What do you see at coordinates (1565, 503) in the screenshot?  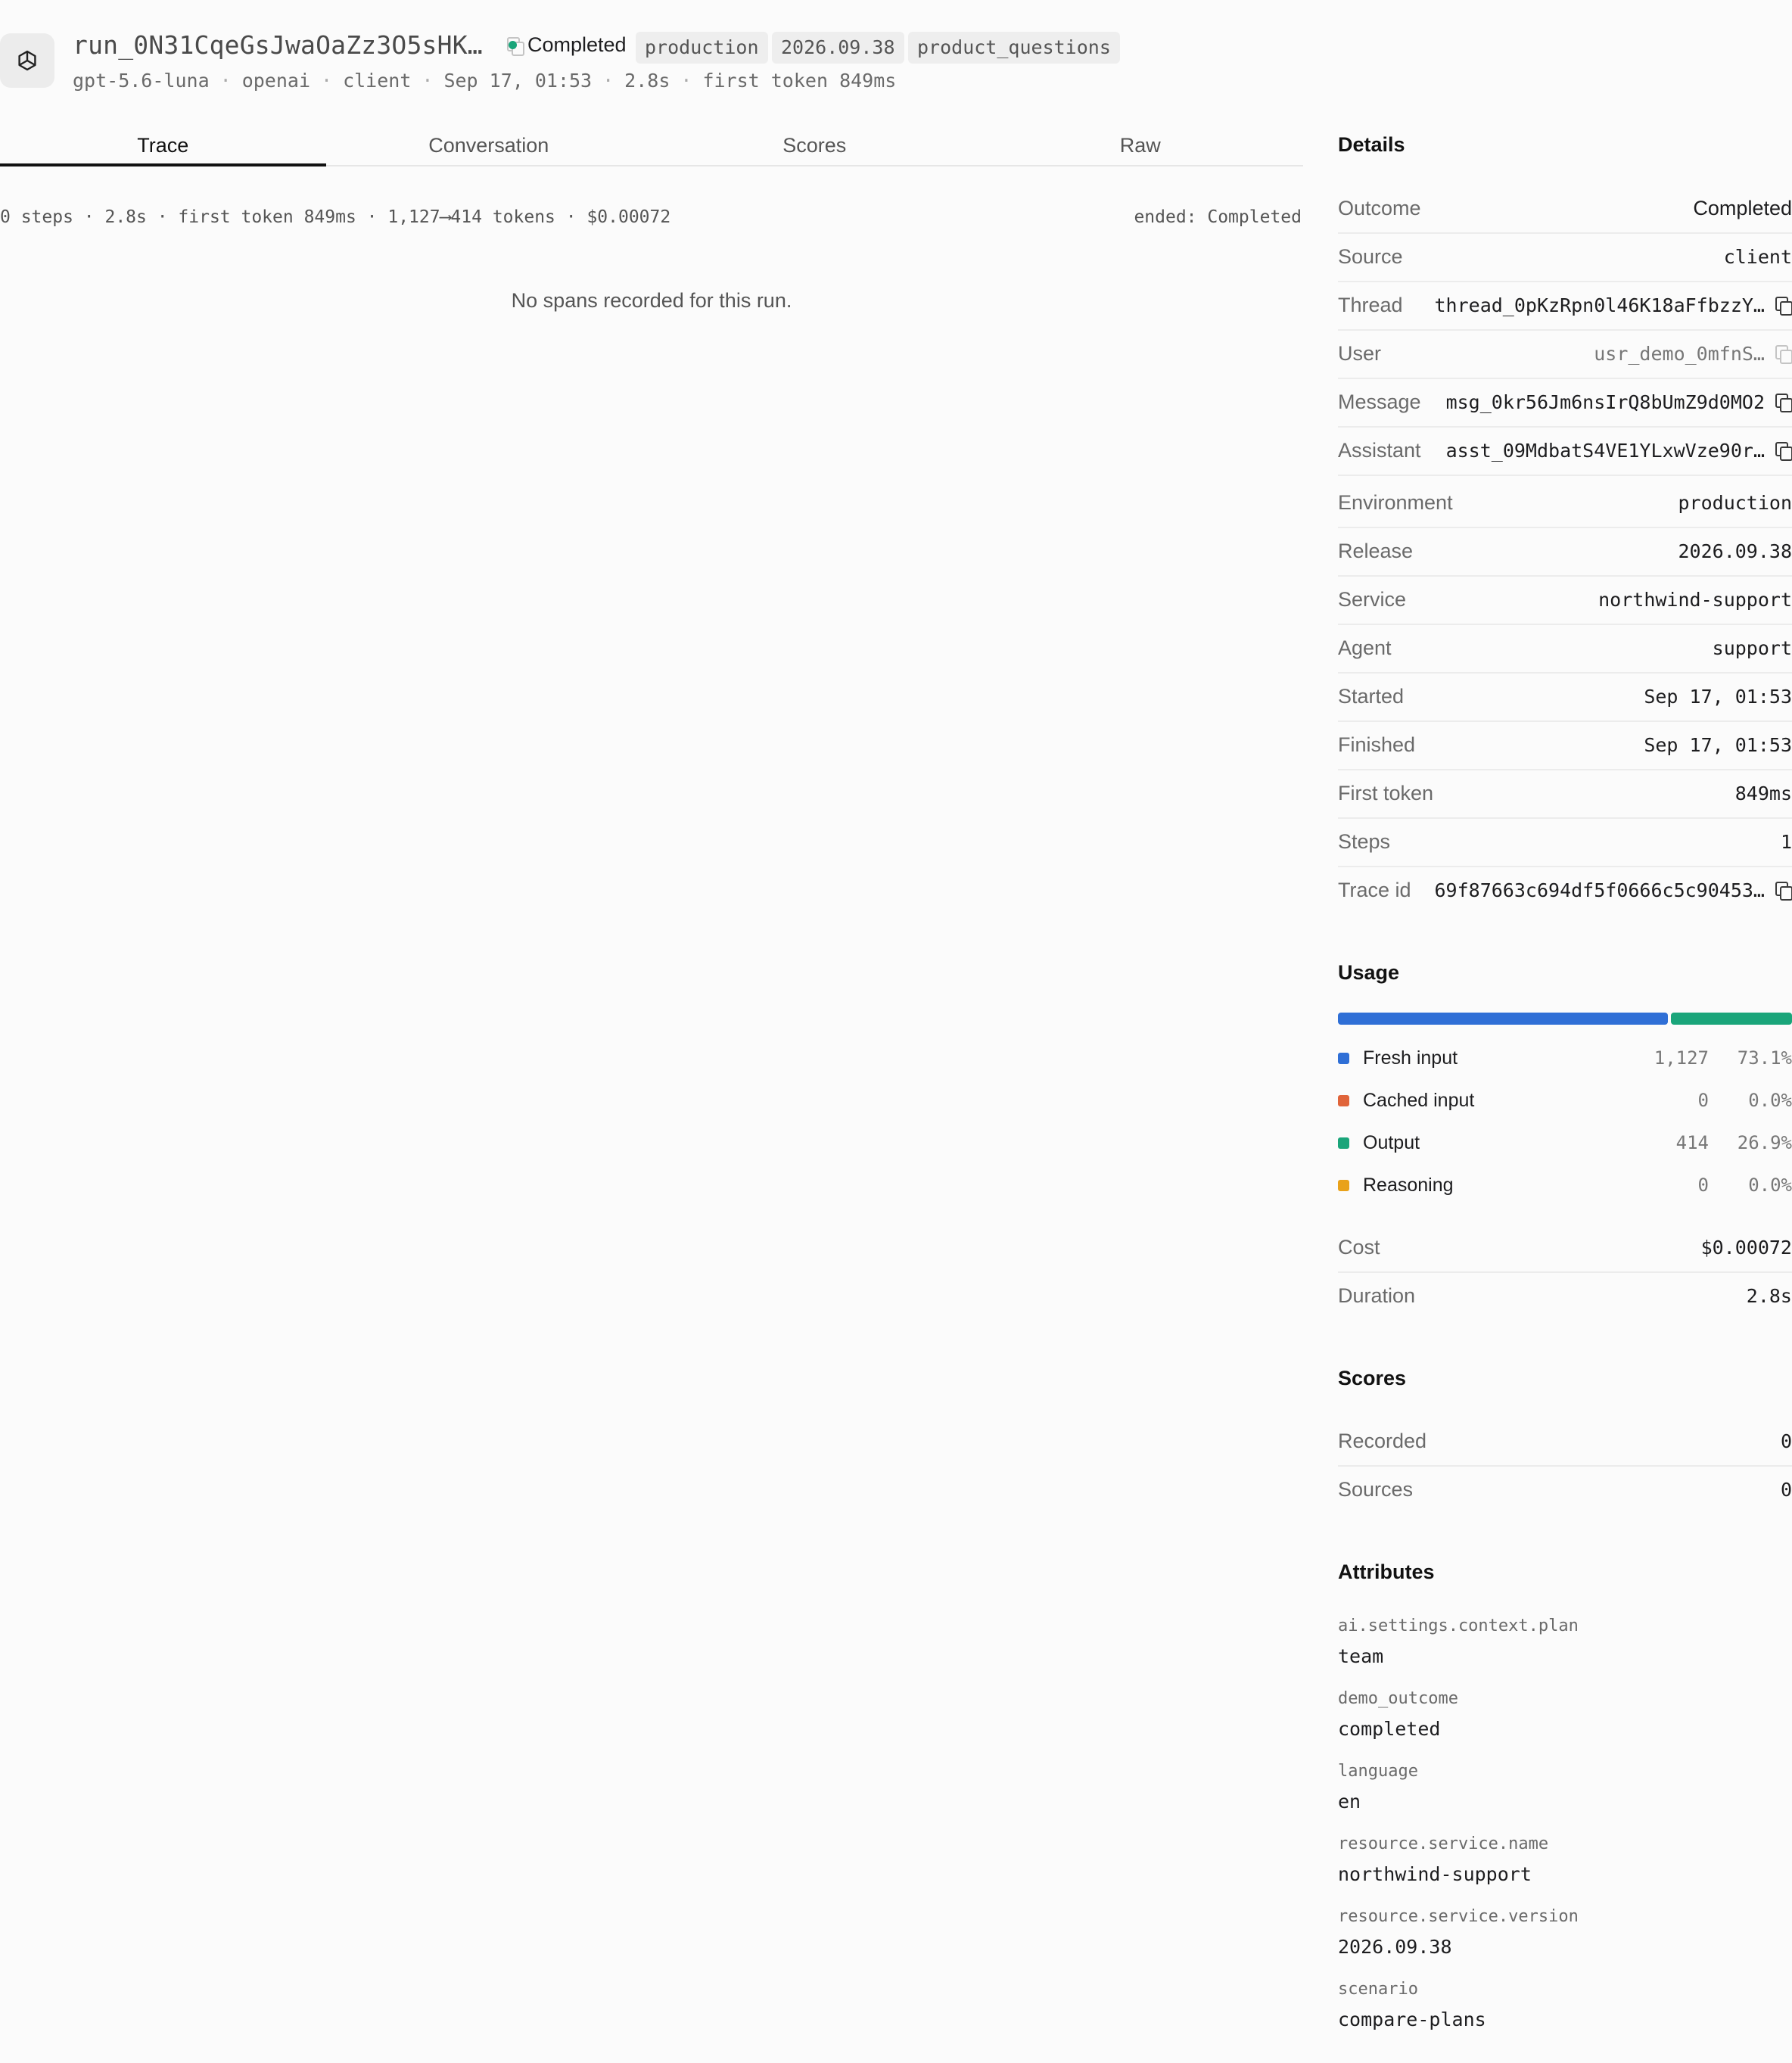 I see `detail-row-environment: Environment production` at bounding box center [1565, 503].